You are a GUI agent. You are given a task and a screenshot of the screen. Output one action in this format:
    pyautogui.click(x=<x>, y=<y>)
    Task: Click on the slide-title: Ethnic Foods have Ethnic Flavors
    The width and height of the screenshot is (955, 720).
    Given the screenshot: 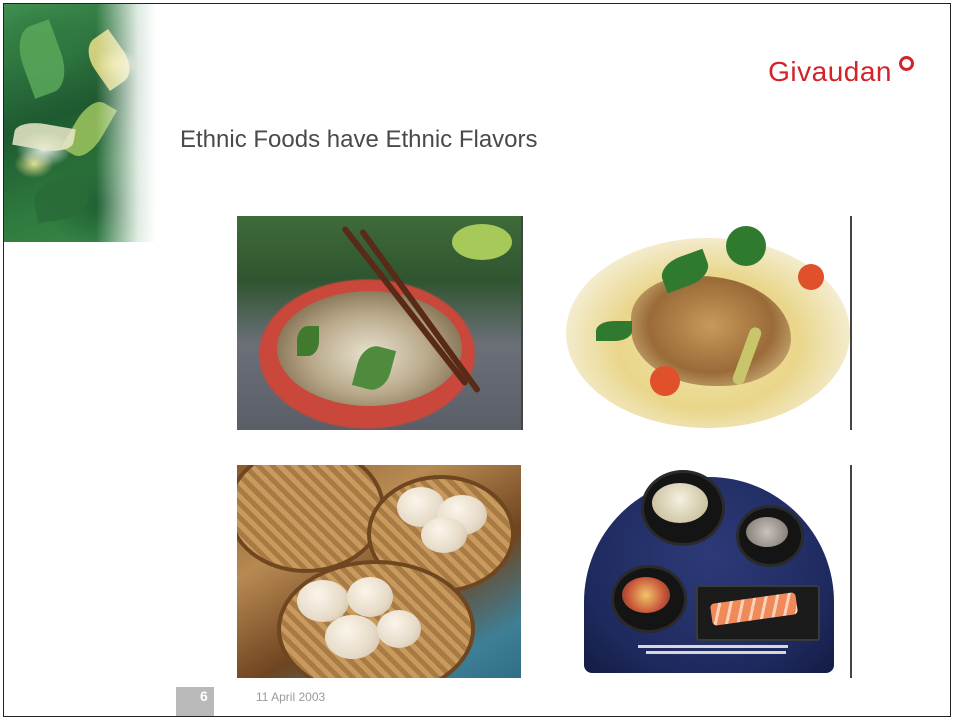 What is the action you would take?
    pyautogui.click(x=359, y=139)
    